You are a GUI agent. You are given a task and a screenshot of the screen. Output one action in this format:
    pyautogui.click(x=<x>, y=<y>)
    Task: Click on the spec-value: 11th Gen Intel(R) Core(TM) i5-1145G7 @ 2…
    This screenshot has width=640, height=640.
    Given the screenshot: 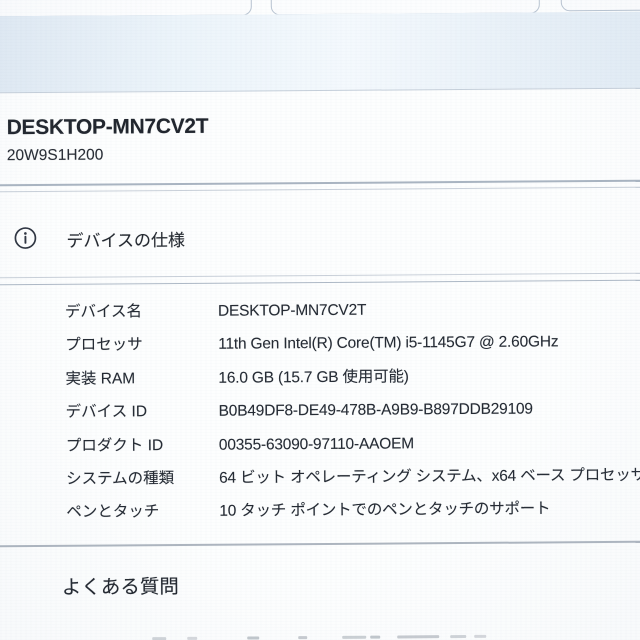 What is the action you would take?
    pyautogui.click(x=388, y=343)
    